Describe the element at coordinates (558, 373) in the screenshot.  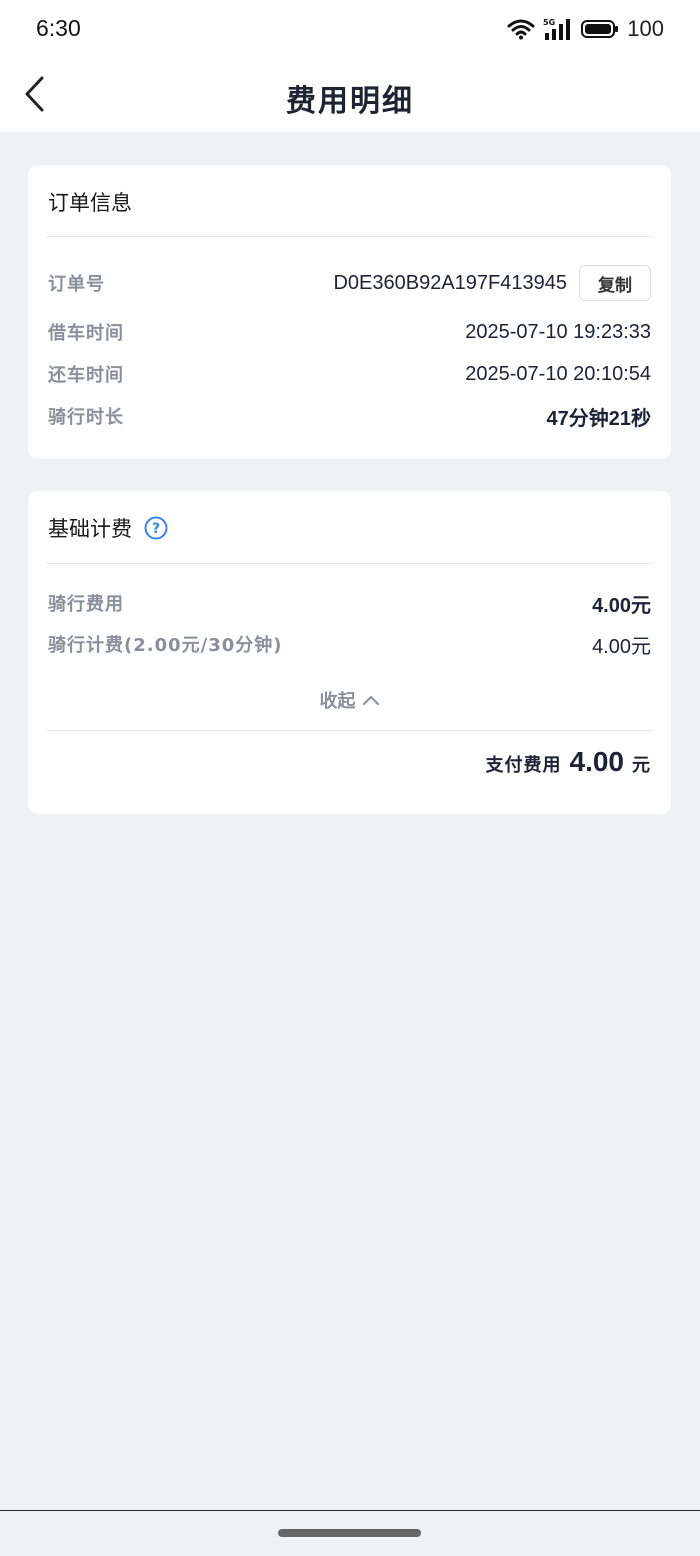
I see `return-time-value: 2025-07-10 20:10:54` at that location.